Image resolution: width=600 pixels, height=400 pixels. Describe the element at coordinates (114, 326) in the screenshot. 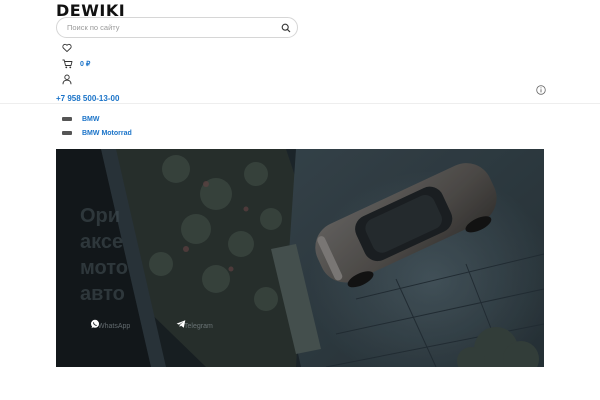

I see `contact-label: WhatsApp` at that location.